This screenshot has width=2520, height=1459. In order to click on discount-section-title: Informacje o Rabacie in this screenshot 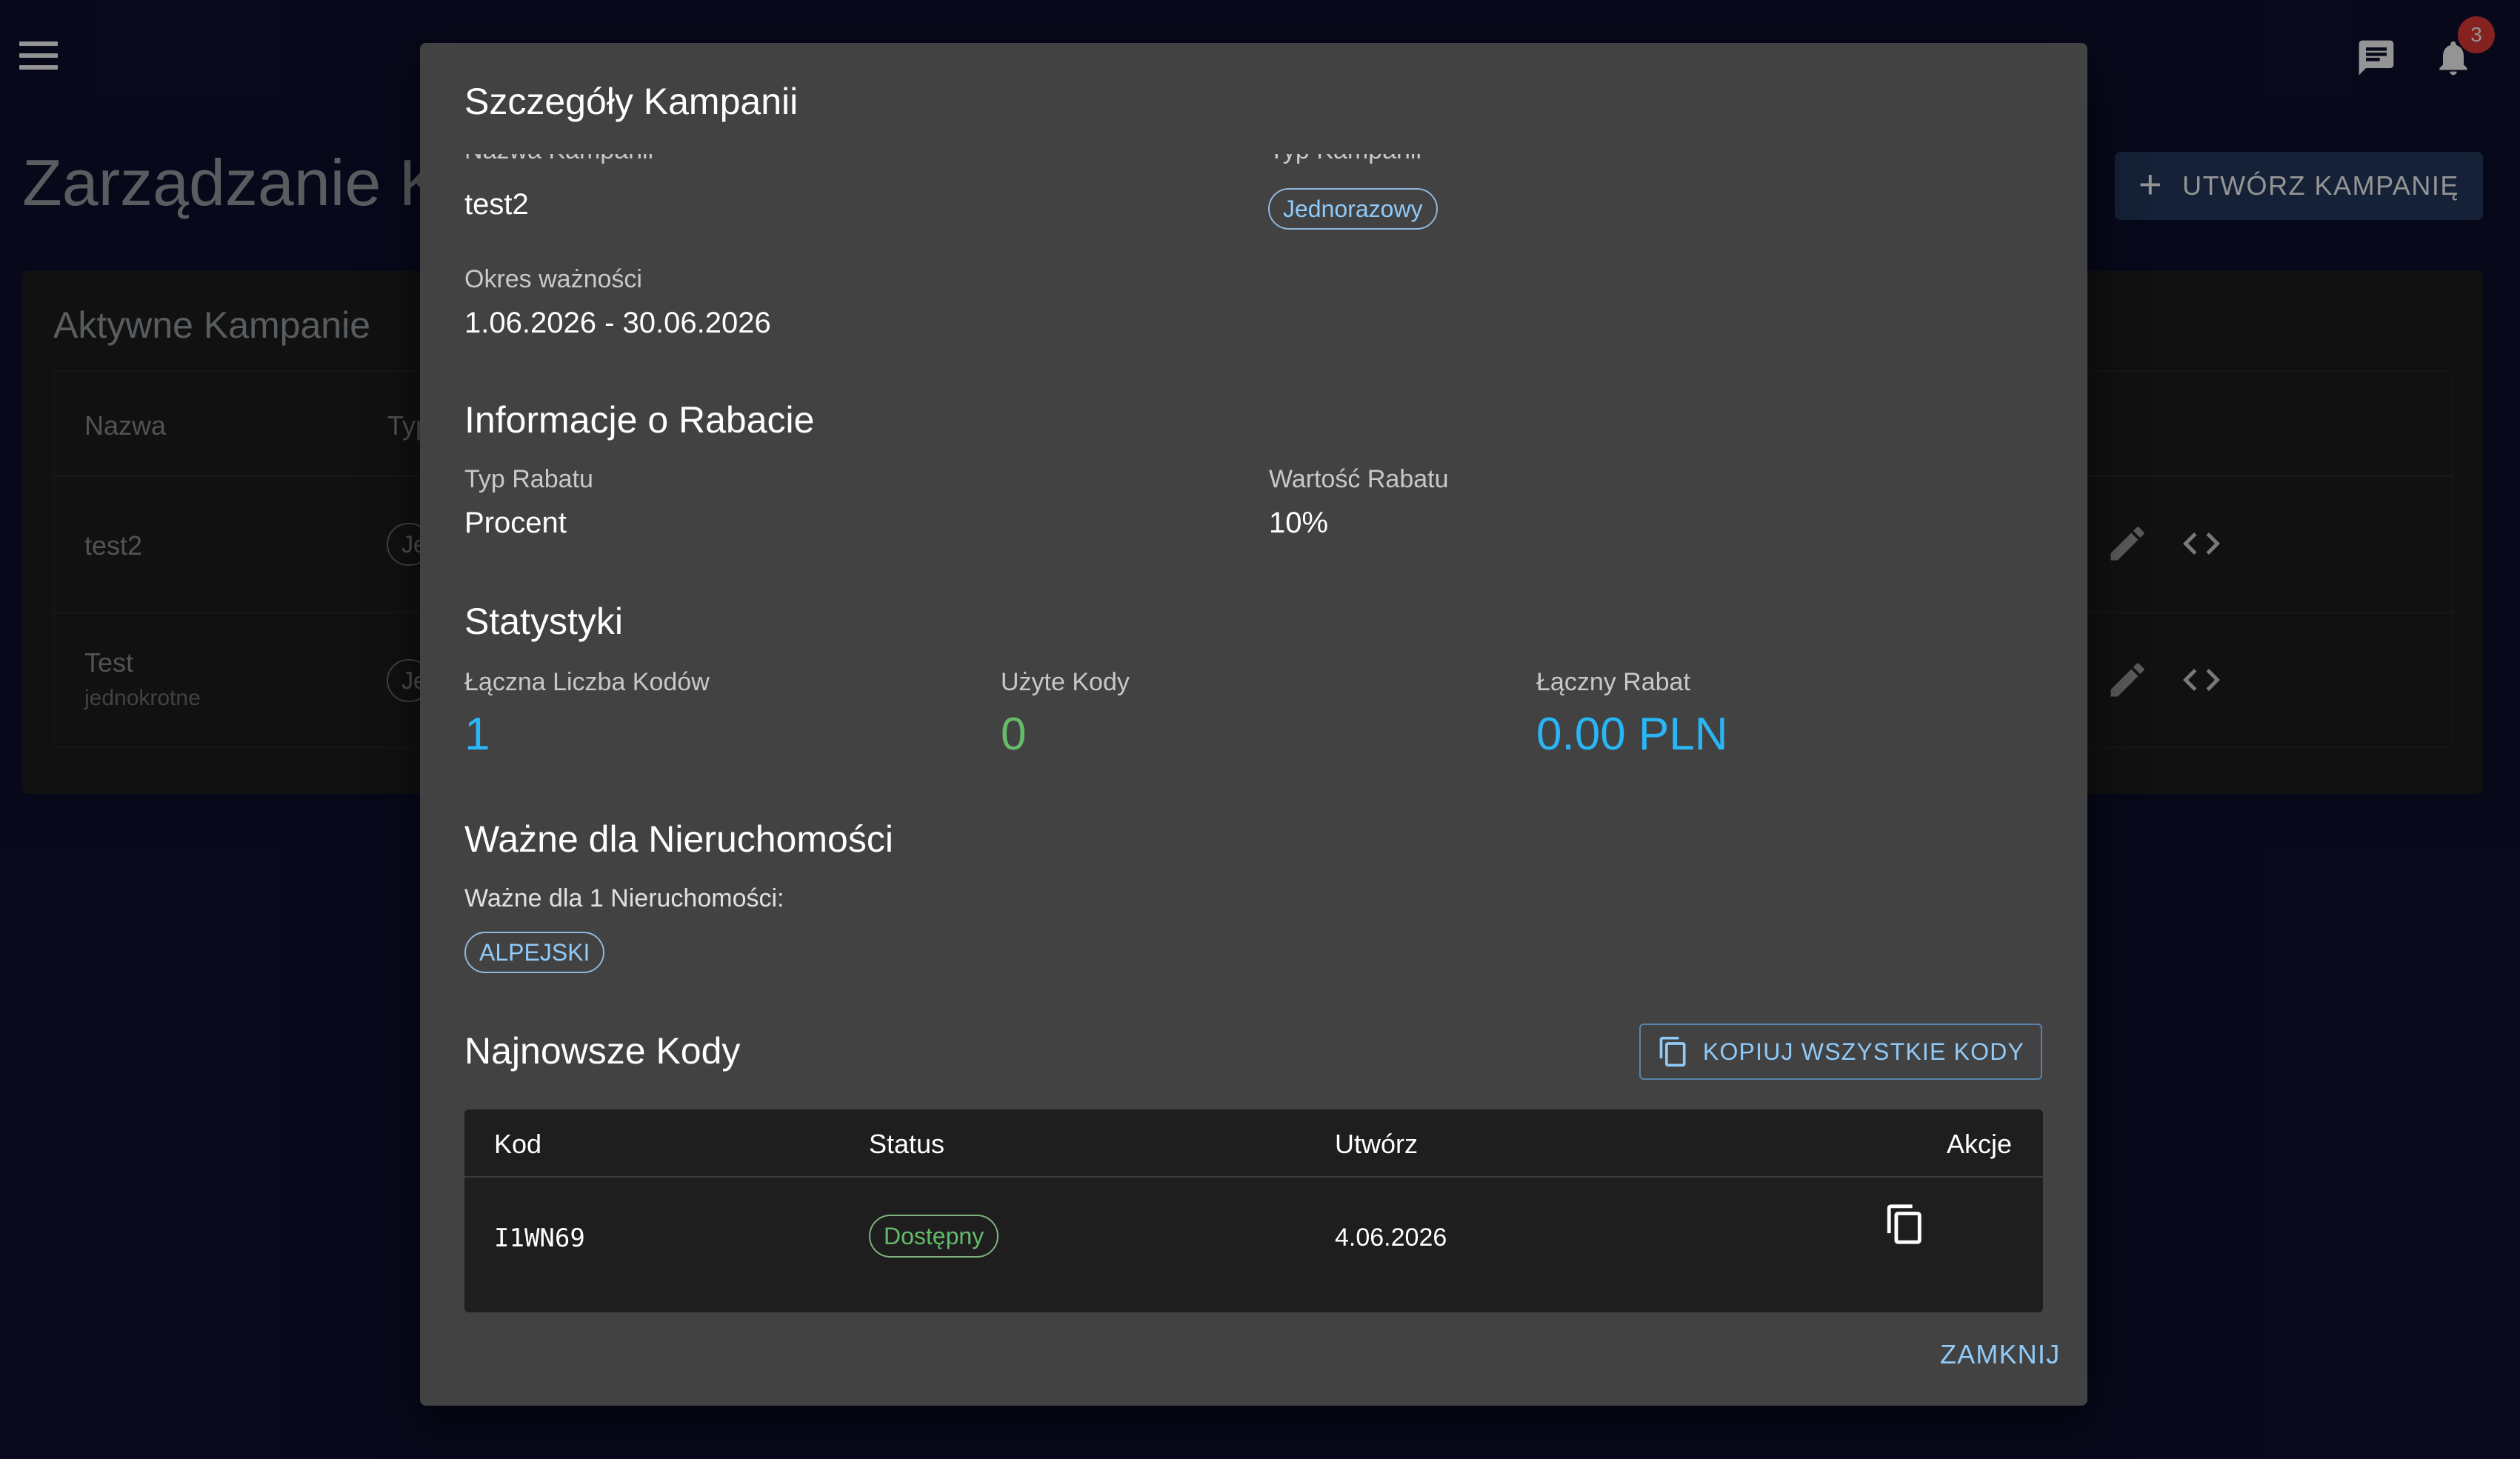, I will do `click(639, 420)`.